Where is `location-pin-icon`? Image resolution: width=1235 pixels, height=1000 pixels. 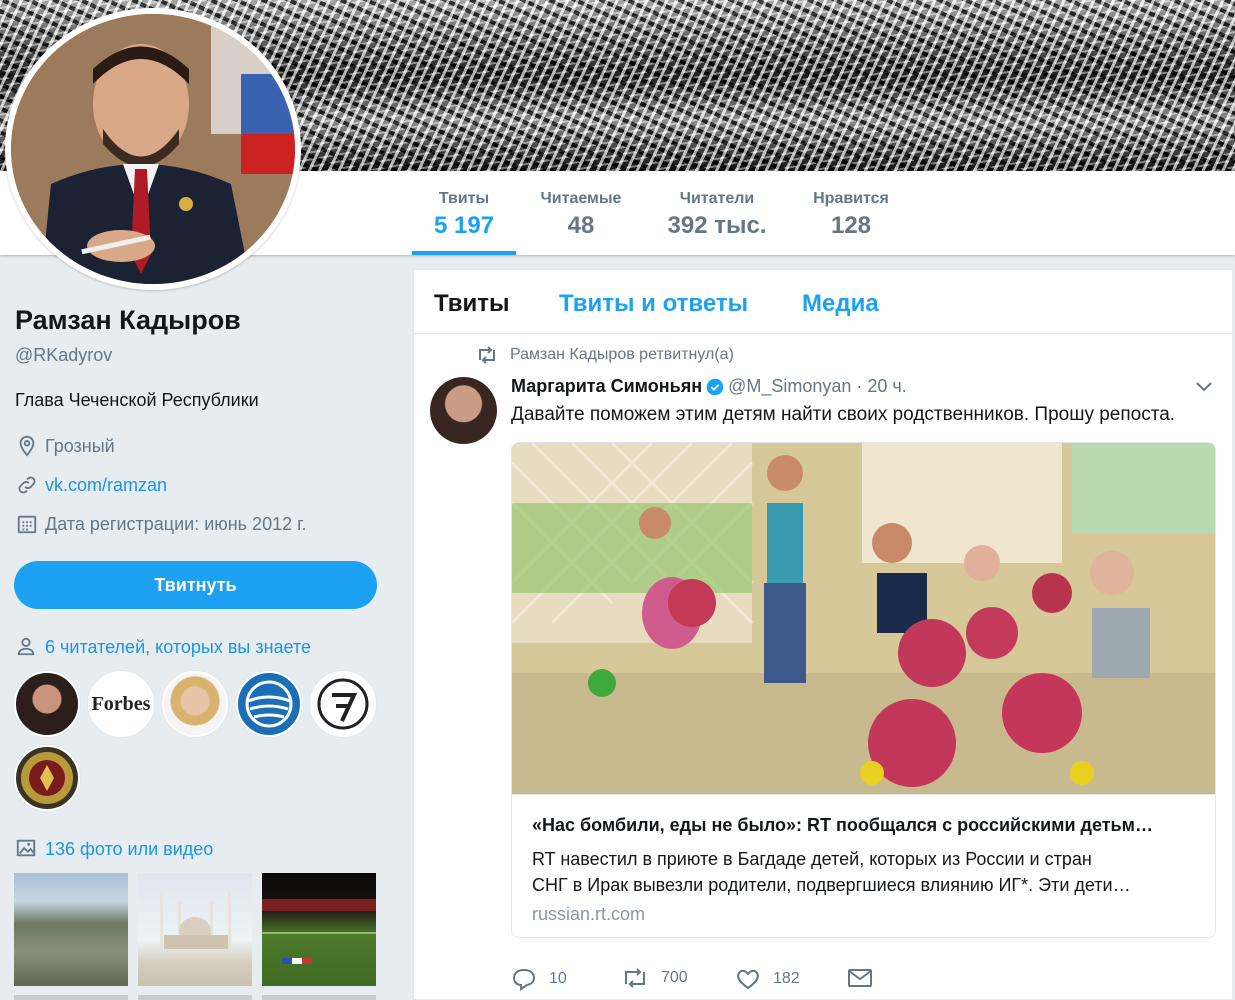
location-pin-icon is located at coordinates (27, 446).